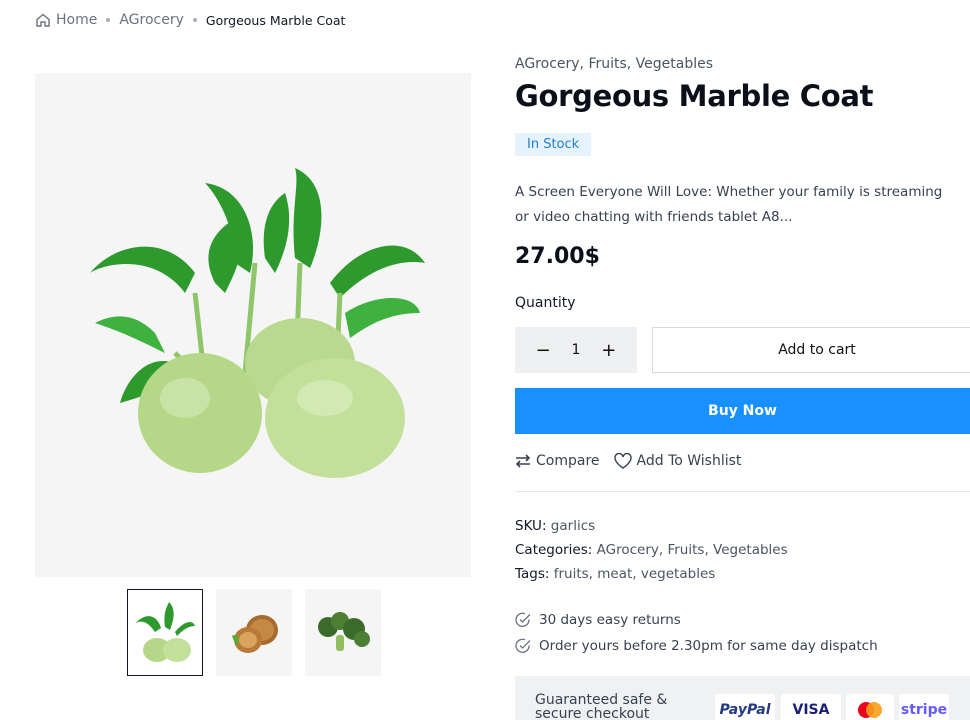 This screenshot has height=720, width=970. I want to click on breadcrumb-current: Gorgeous Marble Coat, so click(275, 20).